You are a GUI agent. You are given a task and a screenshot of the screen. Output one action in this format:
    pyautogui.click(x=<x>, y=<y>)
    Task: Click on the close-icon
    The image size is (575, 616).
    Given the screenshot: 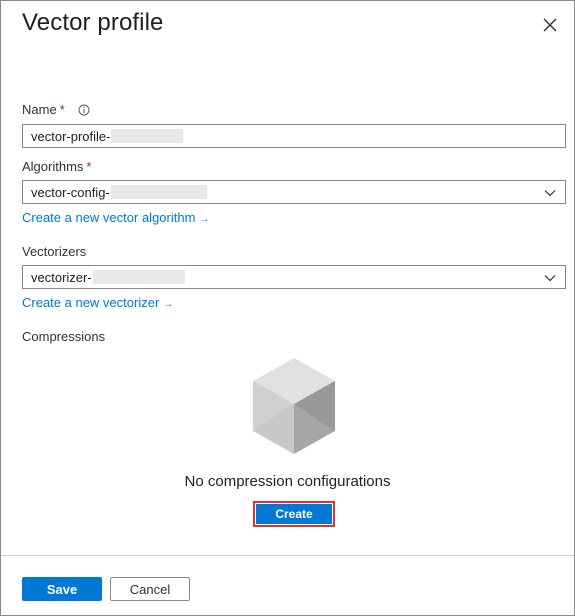 What is the action you would take?
    pyautogui.click(x=550, y=25)
    